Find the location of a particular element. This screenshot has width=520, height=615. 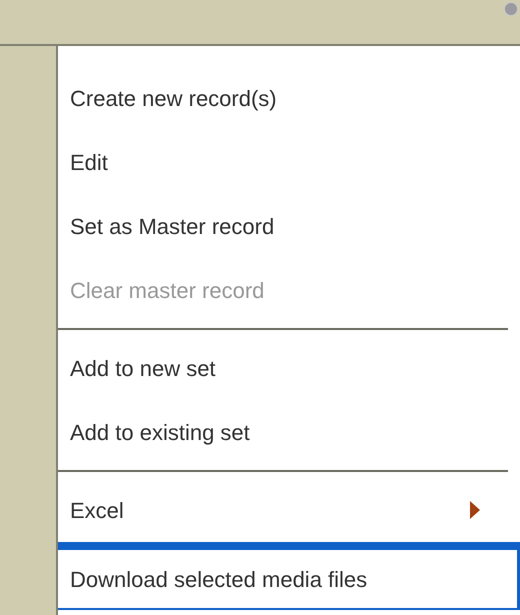

menu-item: Add to new set is located at coordinates (289, 368).